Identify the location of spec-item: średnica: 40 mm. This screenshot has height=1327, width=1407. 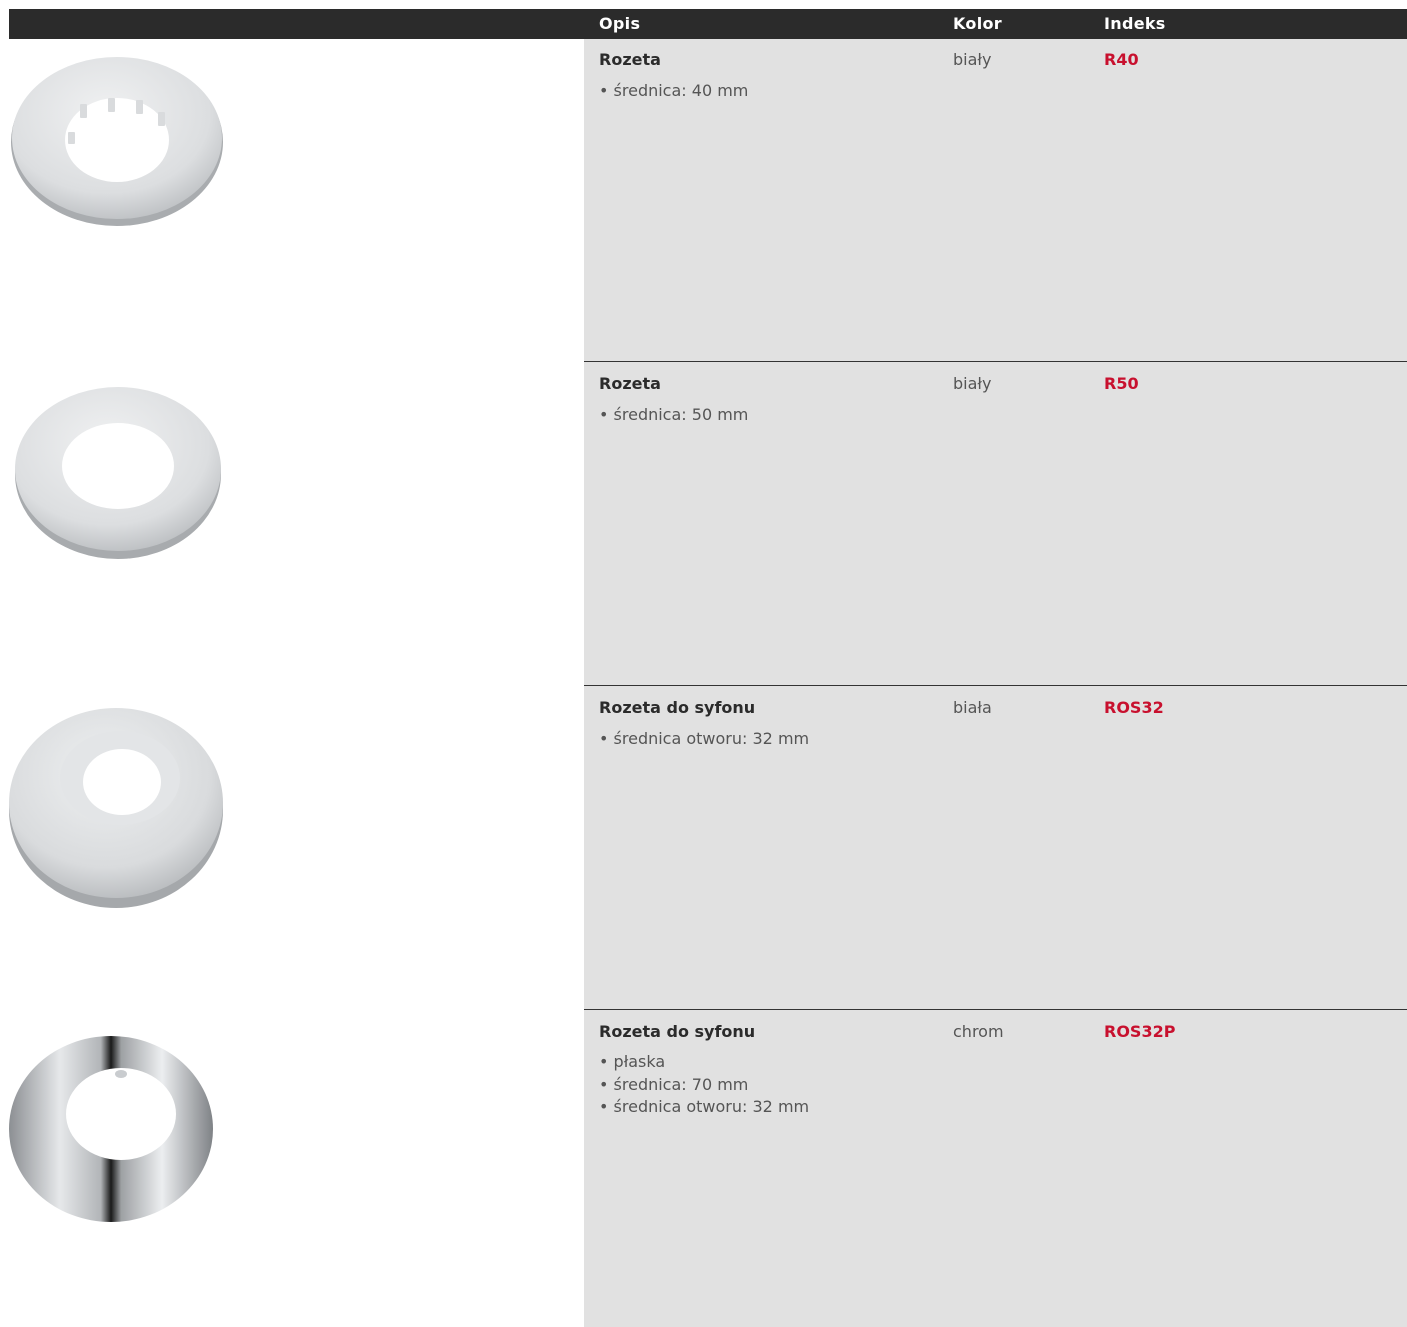
(674, 91).